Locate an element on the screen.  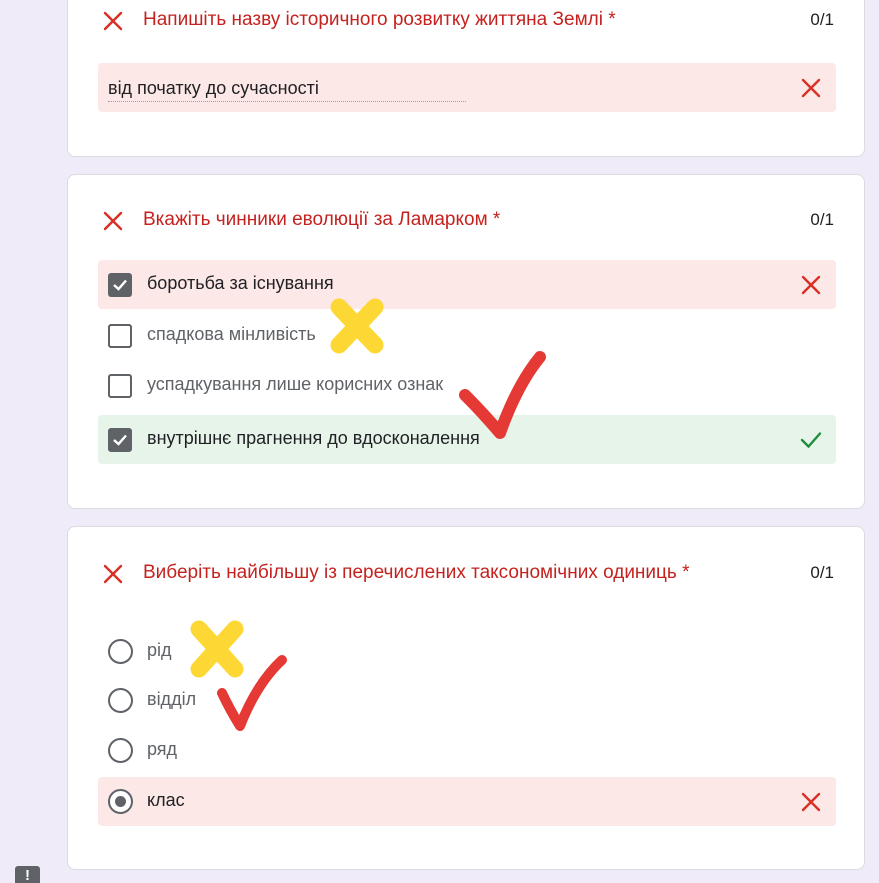
radio-option: відділ is located at coordinates (467, 700).